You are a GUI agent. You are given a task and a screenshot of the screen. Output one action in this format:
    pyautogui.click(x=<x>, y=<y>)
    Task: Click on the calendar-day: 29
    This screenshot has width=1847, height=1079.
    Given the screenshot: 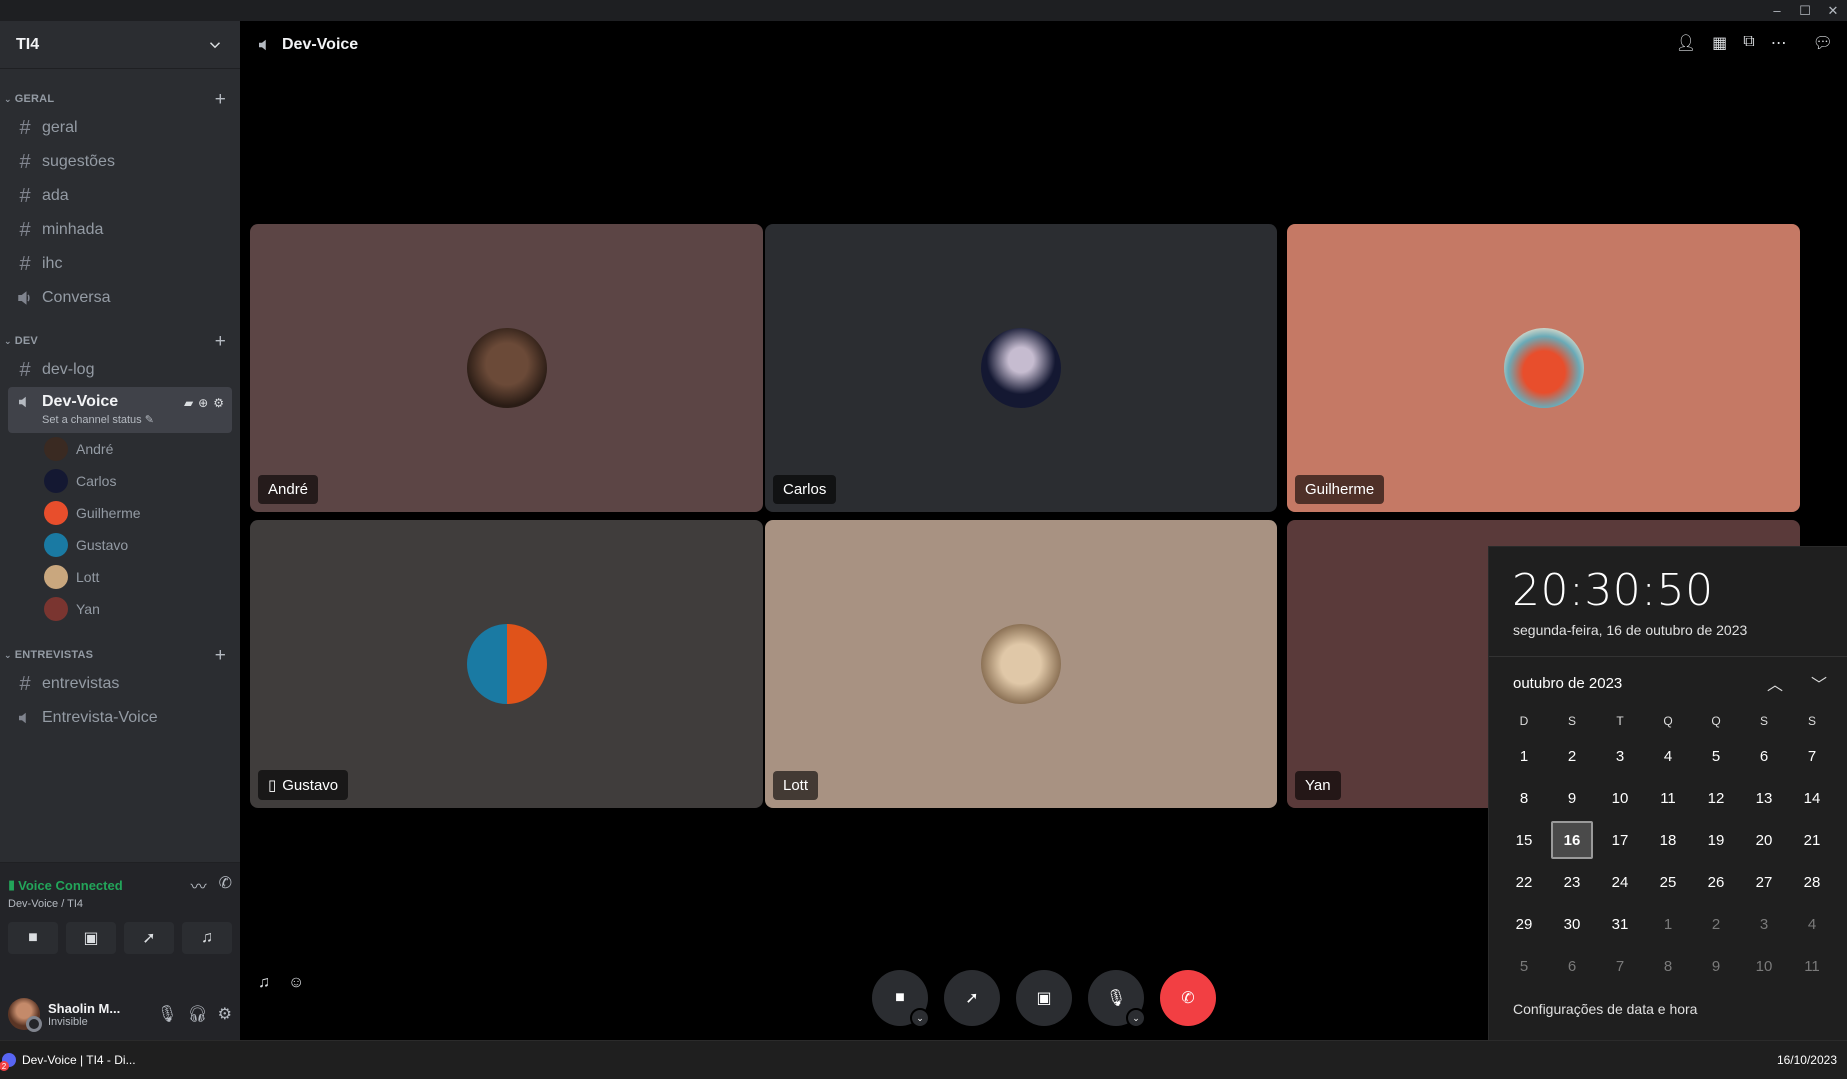 What is the action you would take?
    pyautogui.click(x=1524, y=924)
    